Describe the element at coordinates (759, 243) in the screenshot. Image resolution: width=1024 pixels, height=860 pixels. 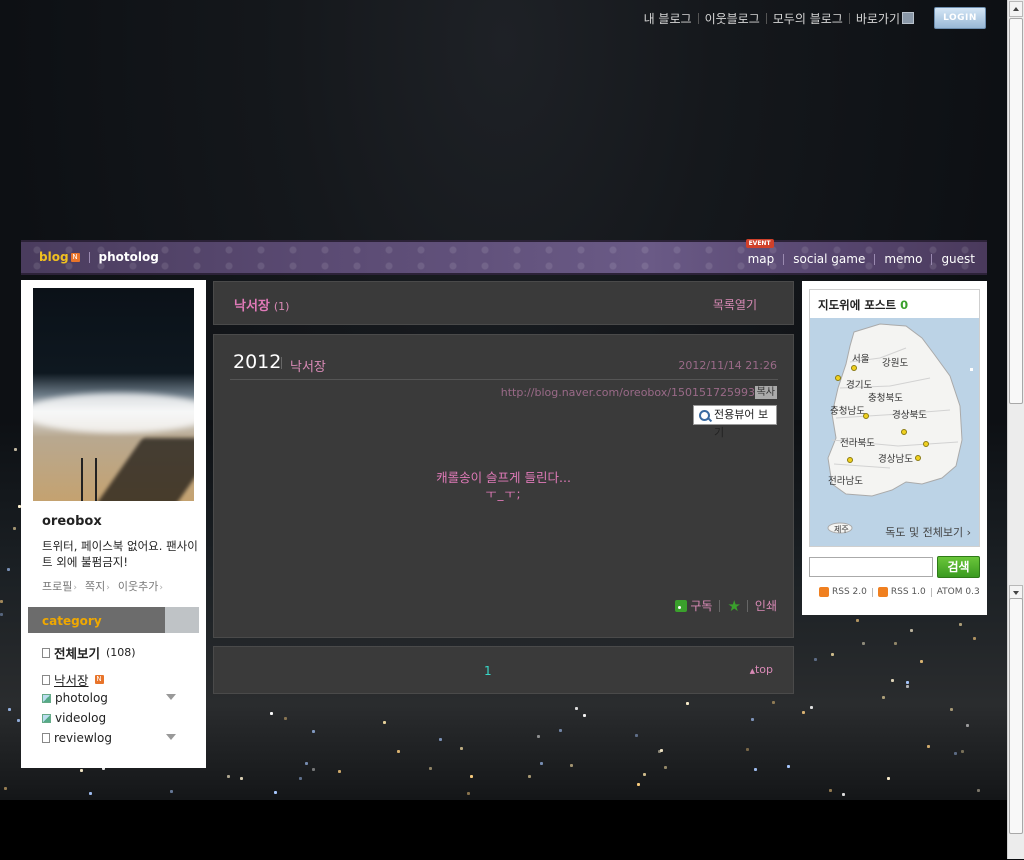
I see `event-badge: EVENT` at that location.